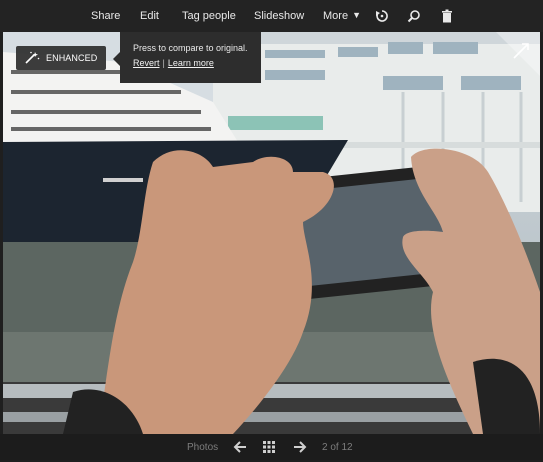 This screenshot has width=543, height=462. I want to click on share-button: Share, so click(105, 16).